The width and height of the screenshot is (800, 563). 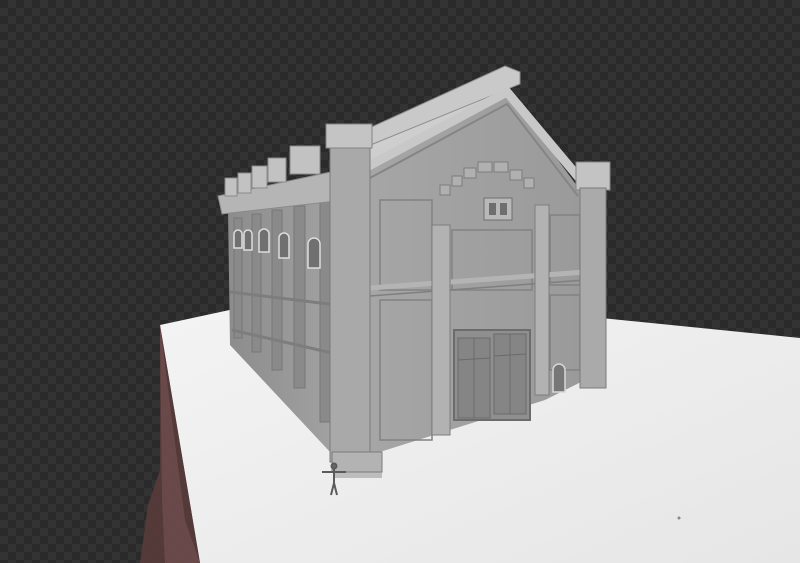 I want to click on ground-speck, so click(x=679, y=518).